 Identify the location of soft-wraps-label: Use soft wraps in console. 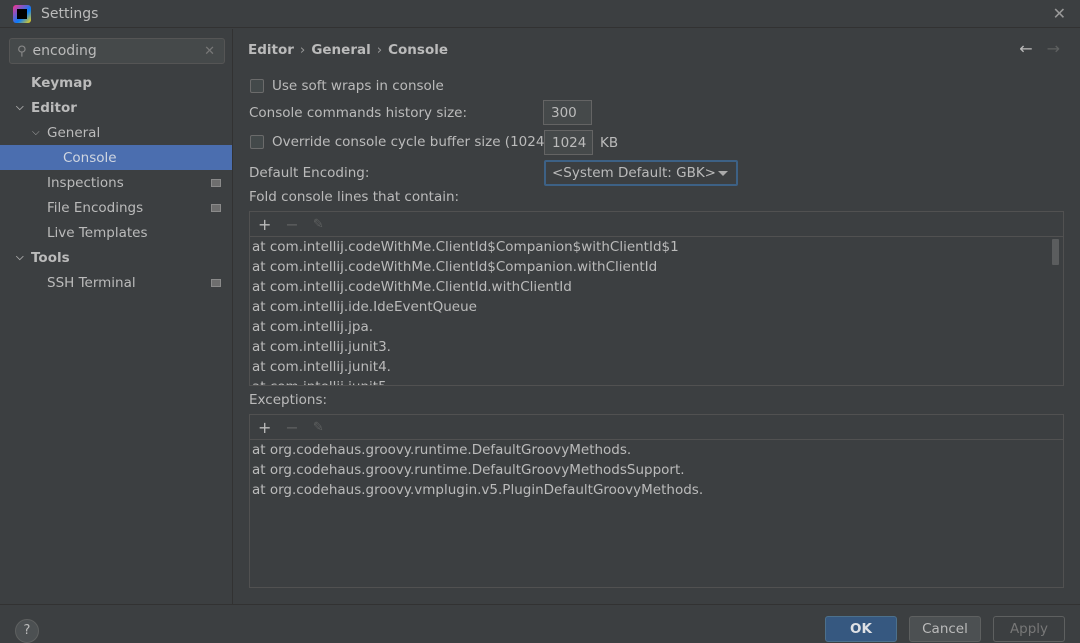
(358, 86).